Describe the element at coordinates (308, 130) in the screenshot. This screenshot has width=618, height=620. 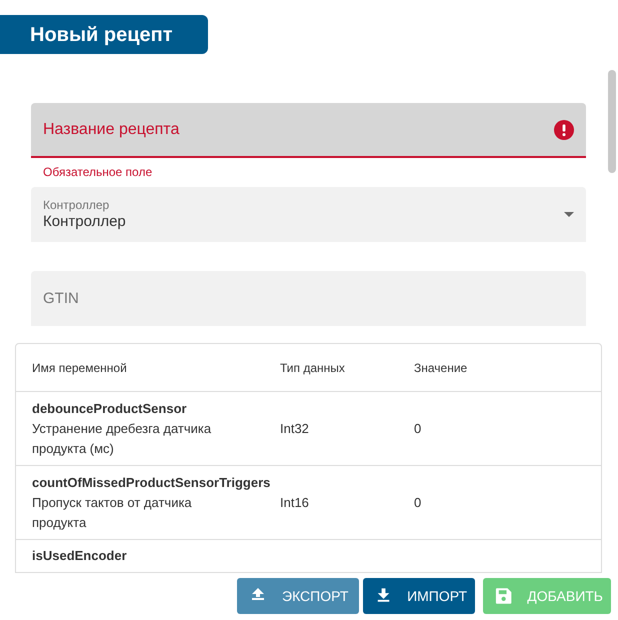
I see `input-field: Название рецепта` at that location.